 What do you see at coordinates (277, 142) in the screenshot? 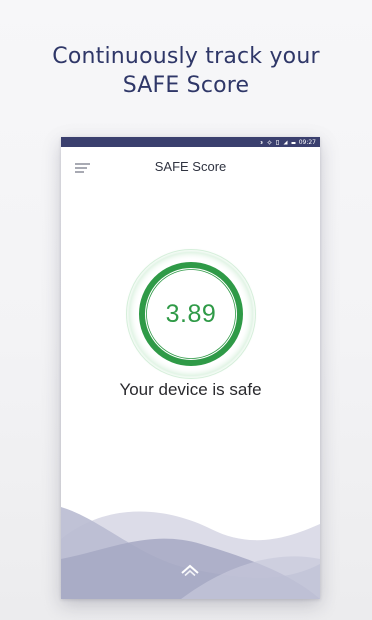
I see `vibrate-icon` at bounding box center [277, 142].